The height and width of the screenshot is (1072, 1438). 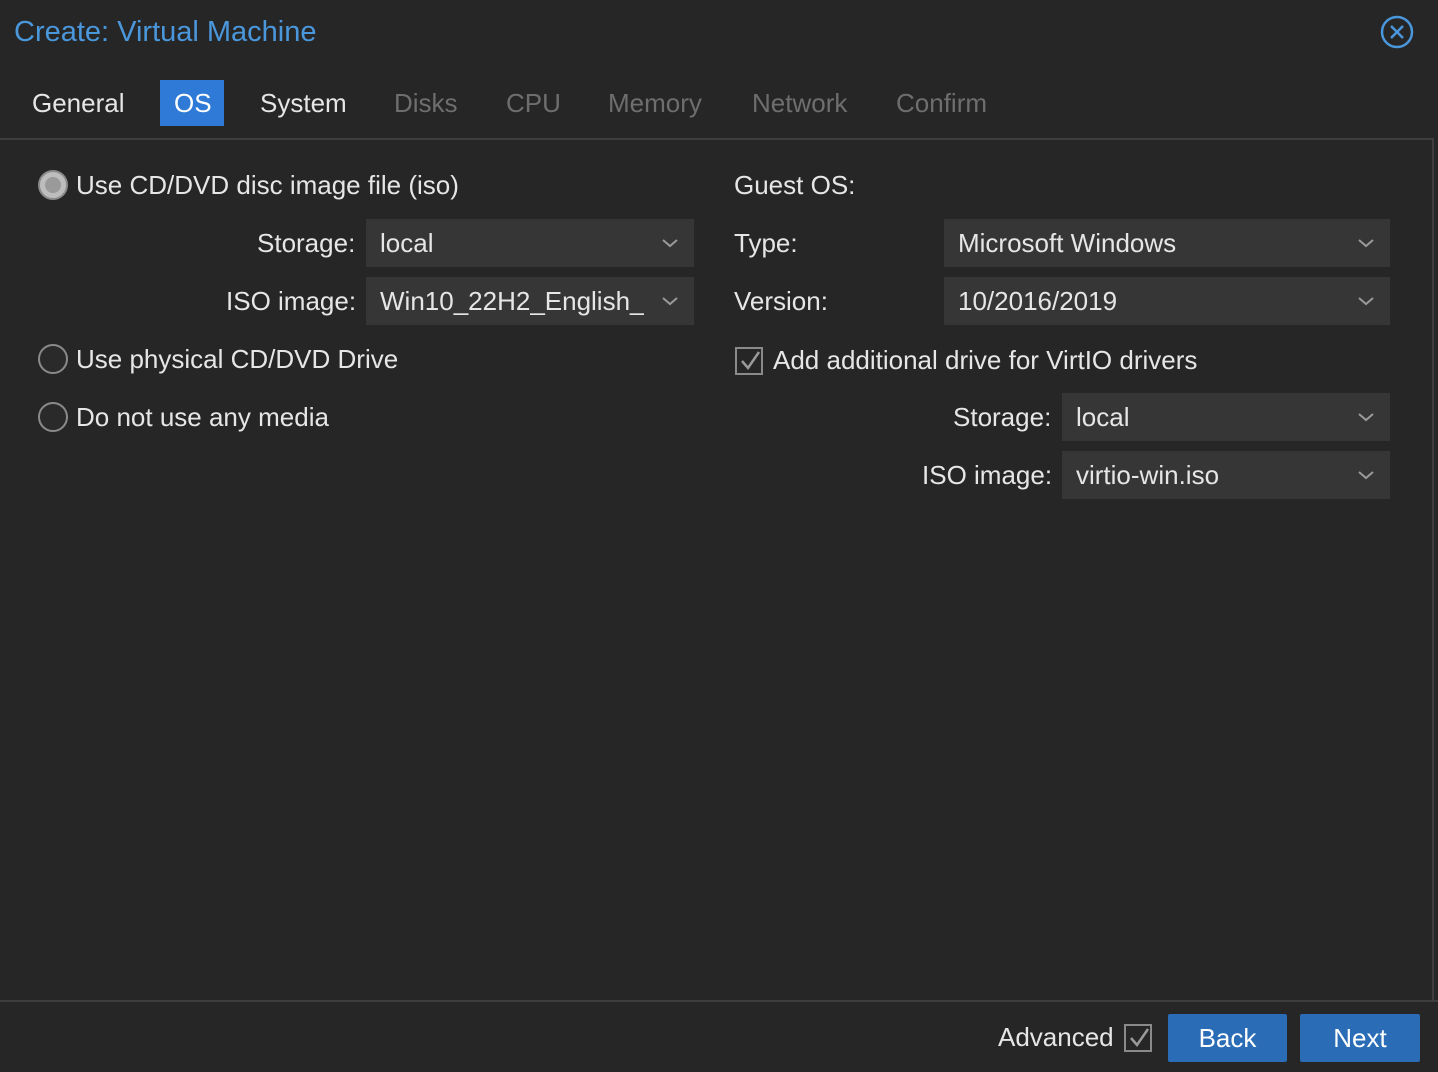 I want to click on virtio-drive-checkbox-row: Add additional drive for VirtIO drivers, so click(x=966, y=360).